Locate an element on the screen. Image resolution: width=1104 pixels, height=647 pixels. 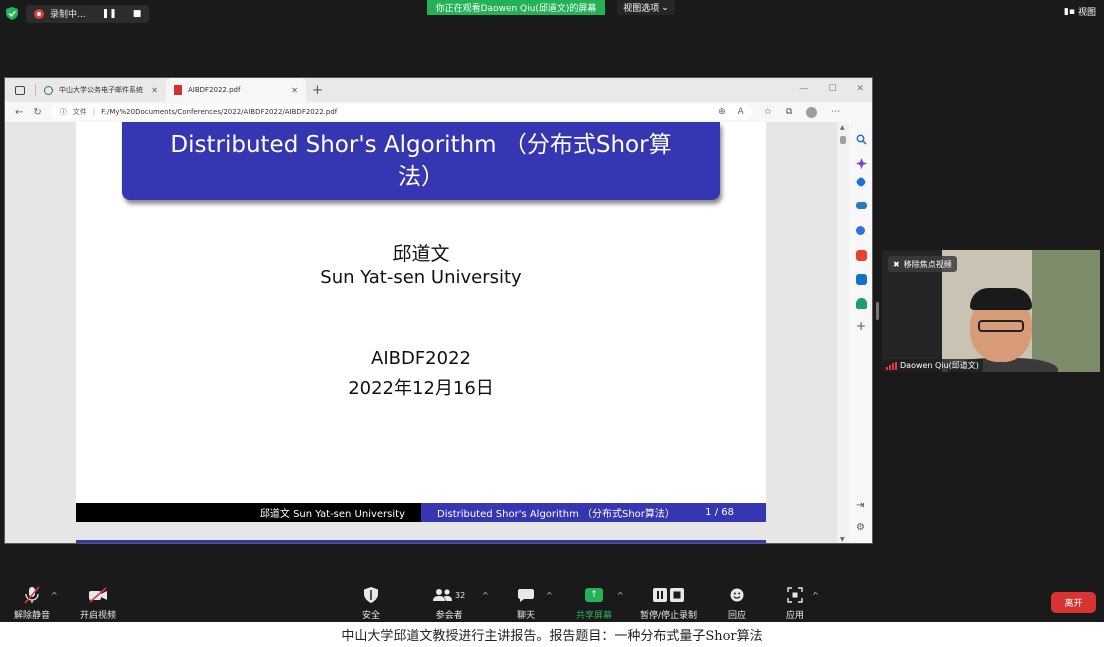
participants-caret-icon: ^ is located at coordinates (485, 595).